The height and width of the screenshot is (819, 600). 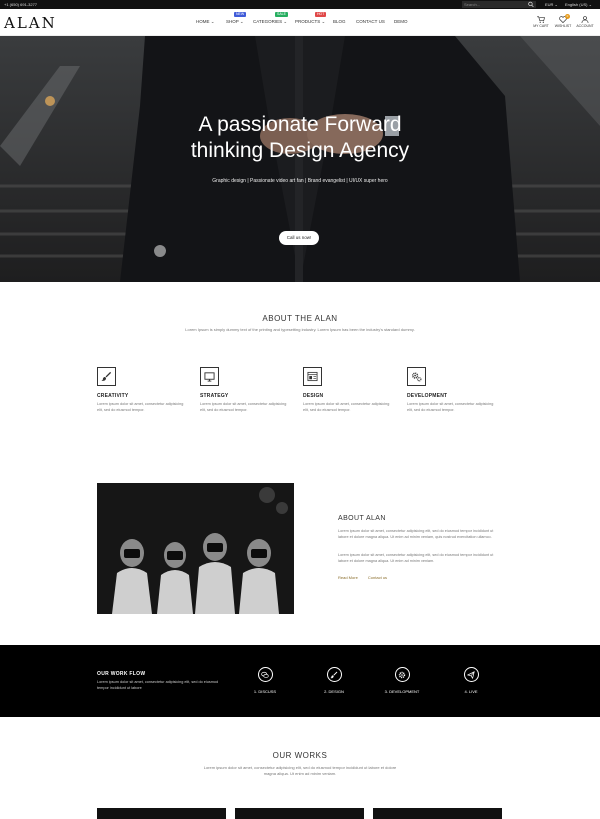 What do you see at coordinates (471, 674) in the screenshot?
I see `paper-plane-icon` at bounding box center [471, 674].